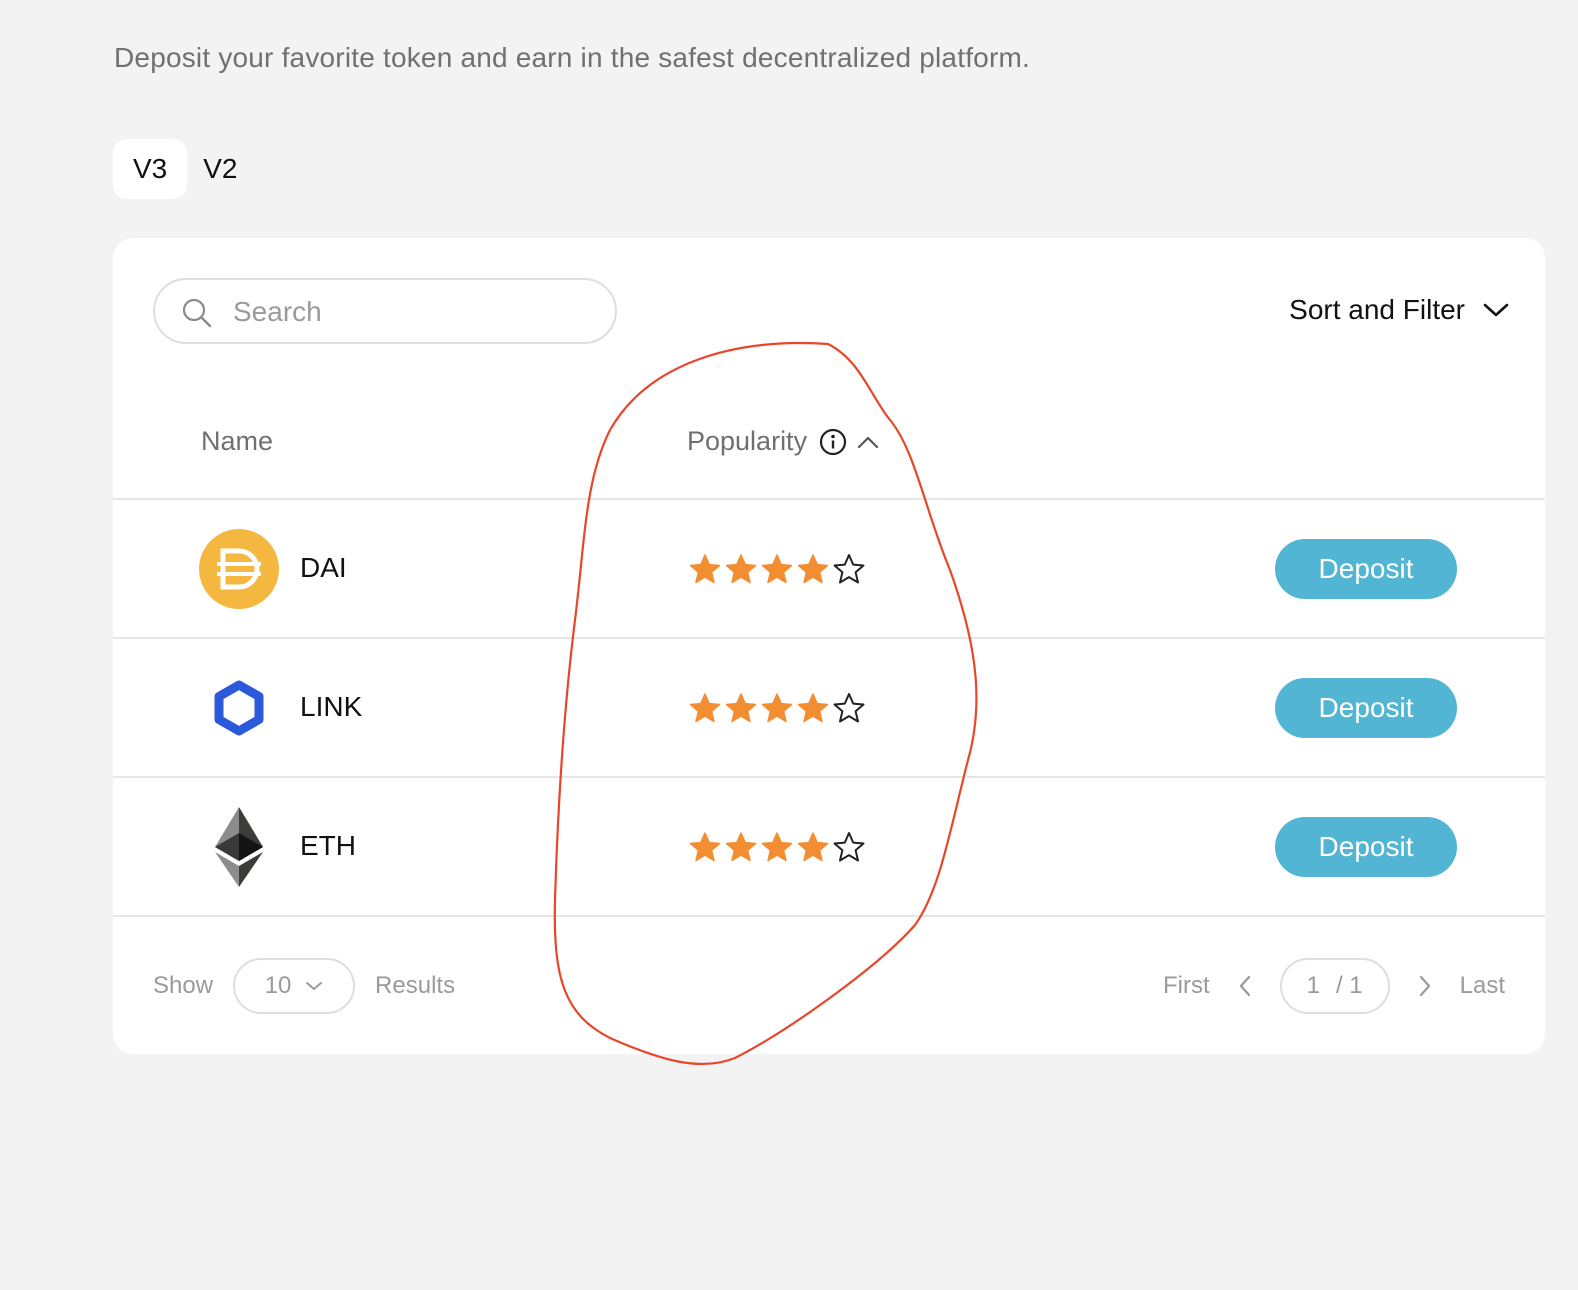  I want to click on prev-page-button, so click(1245, 986).